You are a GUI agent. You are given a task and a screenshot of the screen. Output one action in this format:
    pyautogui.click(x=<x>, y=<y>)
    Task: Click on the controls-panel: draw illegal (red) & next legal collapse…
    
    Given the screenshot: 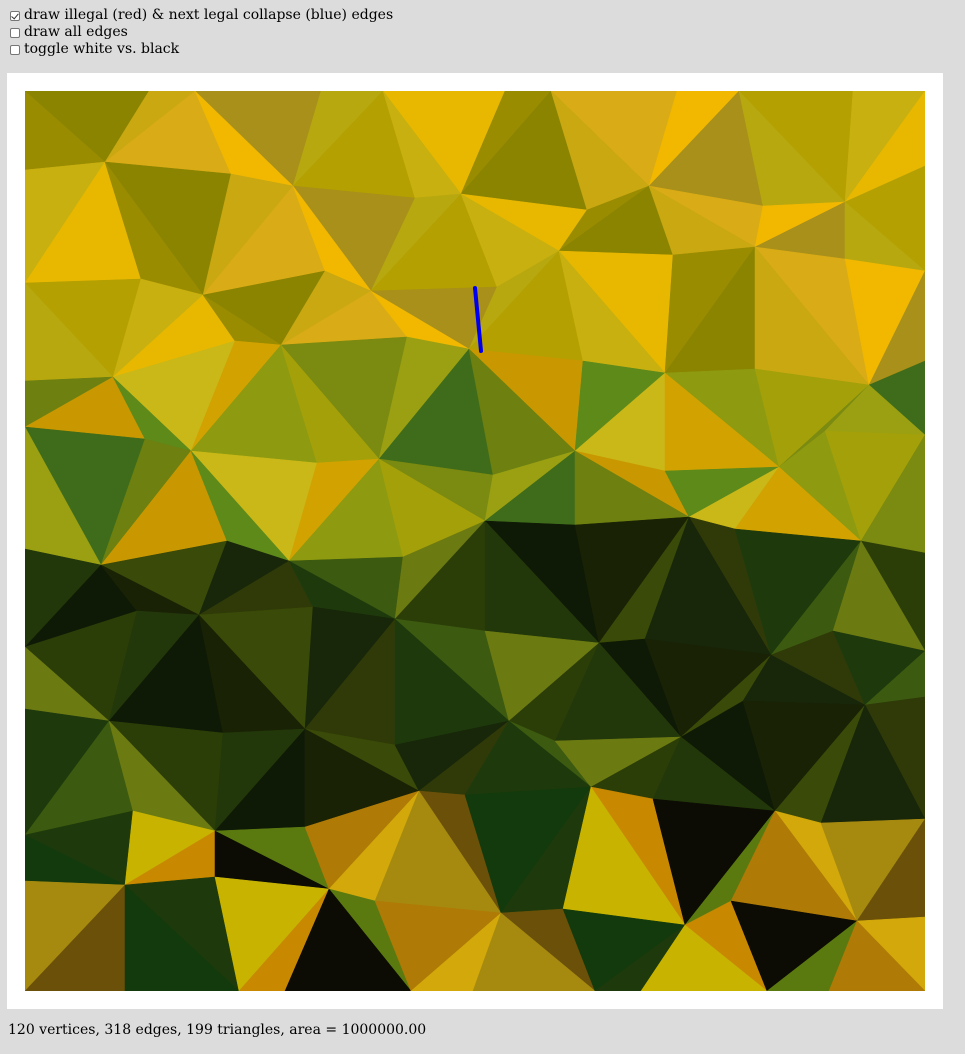 What is the action you would take?
    pyautogui.click(x=201, y=32)
    